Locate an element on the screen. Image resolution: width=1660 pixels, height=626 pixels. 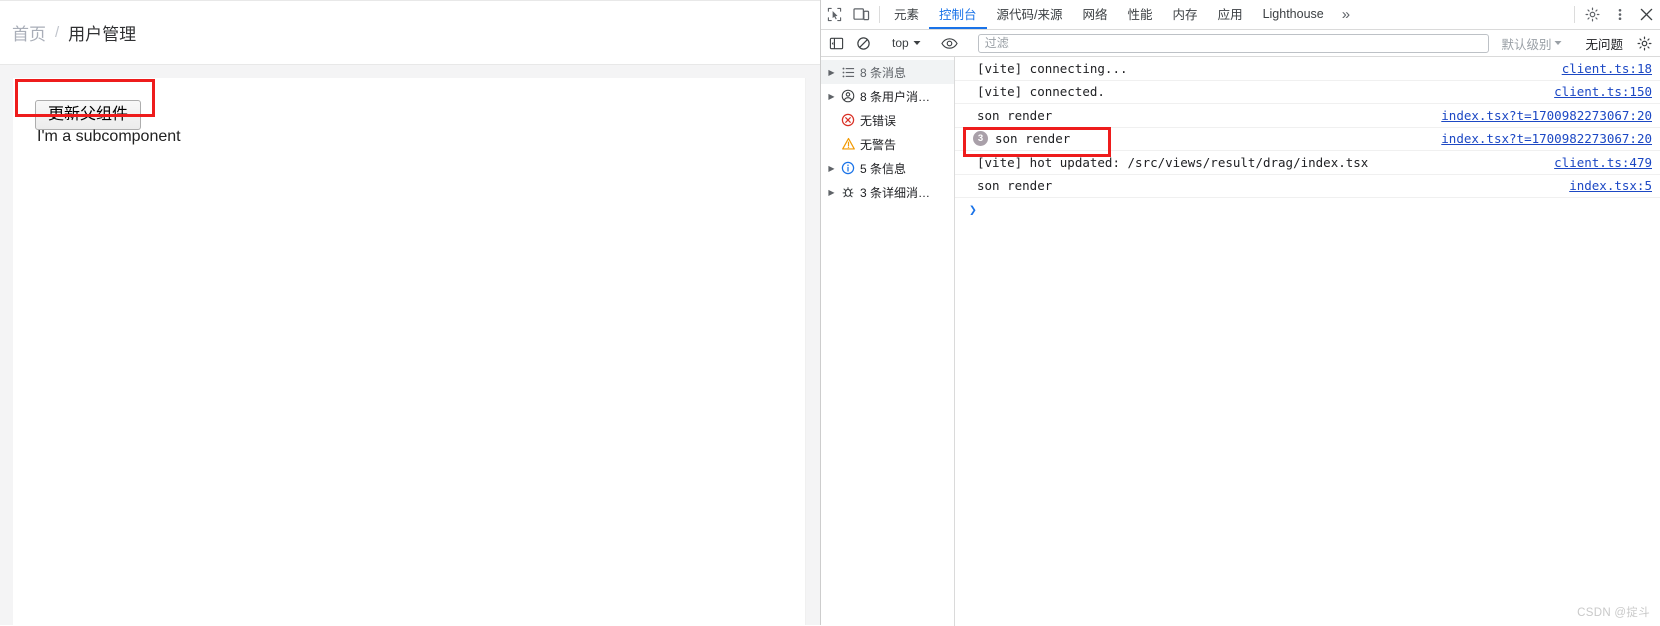
tab-console: 控制台 is located at coordinates (958, 14).